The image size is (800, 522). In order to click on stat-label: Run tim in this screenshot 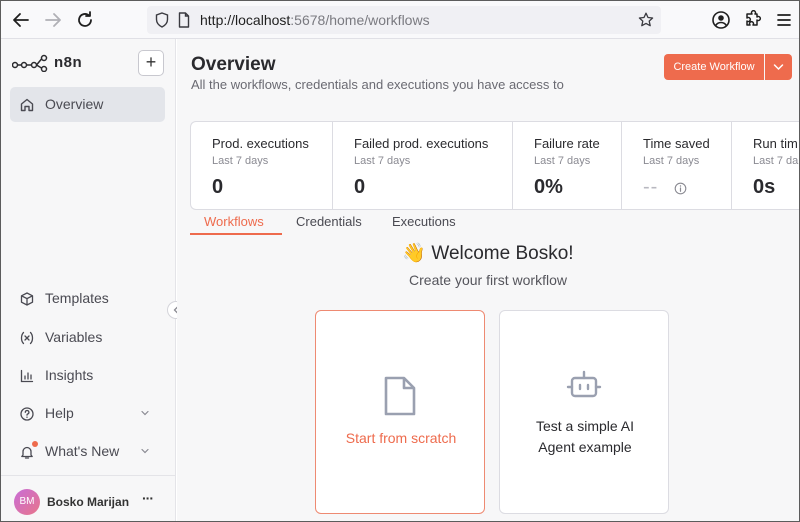, I will do `click(775, 143)`.